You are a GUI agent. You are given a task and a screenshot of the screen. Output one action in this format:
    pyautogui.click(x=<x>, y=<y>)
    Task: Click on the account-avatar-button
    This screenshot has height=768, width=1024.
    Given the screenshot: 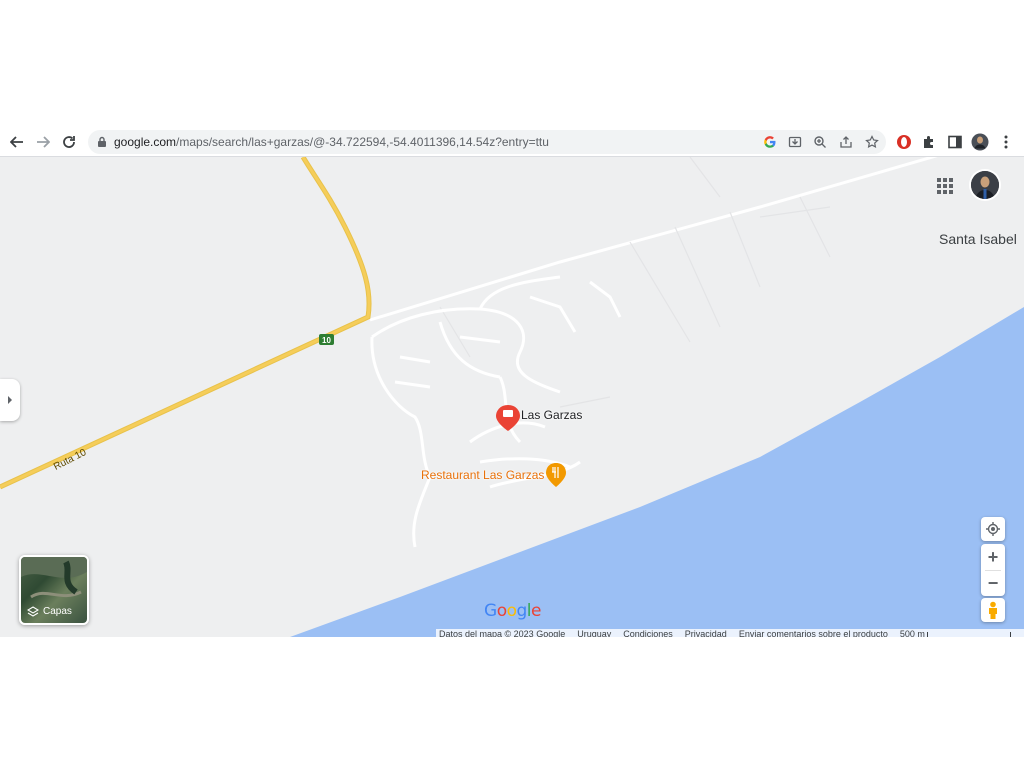 What is the action you would take?
    pyautogui.click(x=985, y=185)
    